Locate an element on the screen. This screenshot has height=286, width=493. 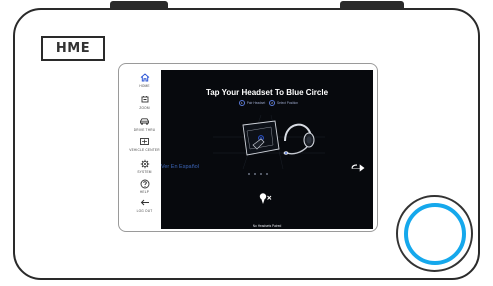
sidebar-item-drive-thru: DRIVE THRU is located at coordinates (144, 124).